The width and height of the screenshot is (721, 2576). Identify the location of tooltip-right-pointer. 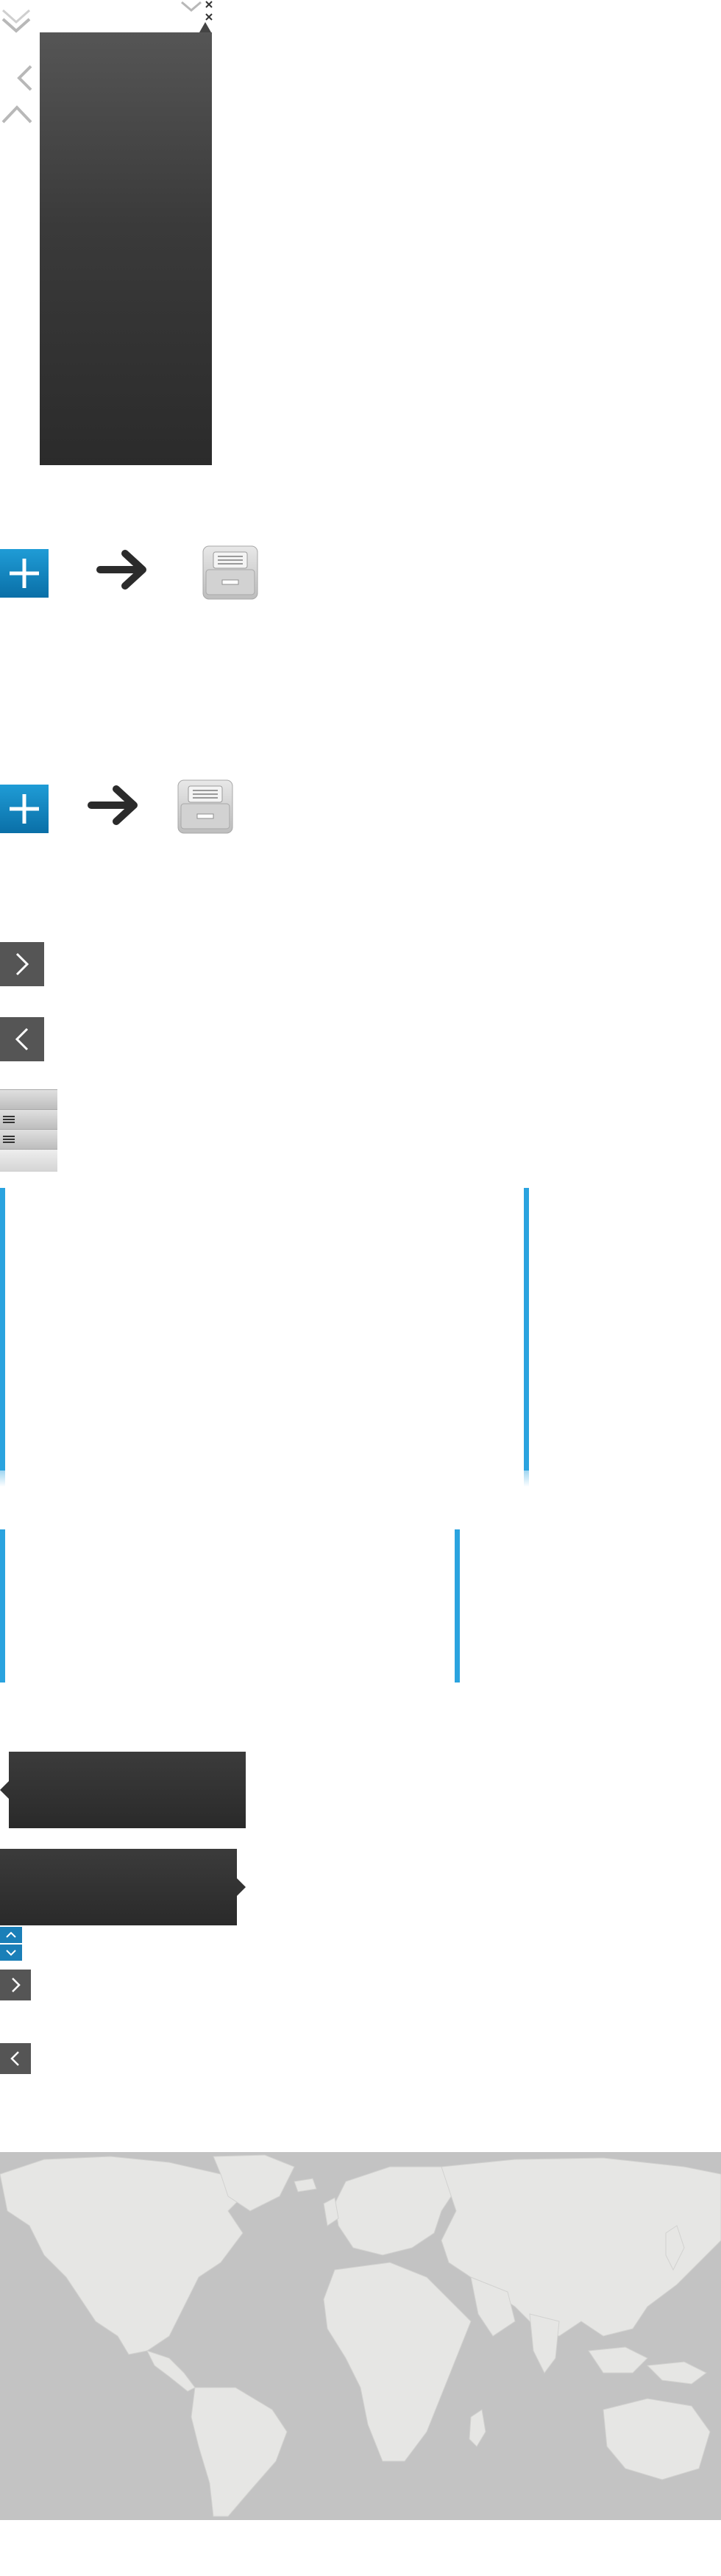
(119, 1887).